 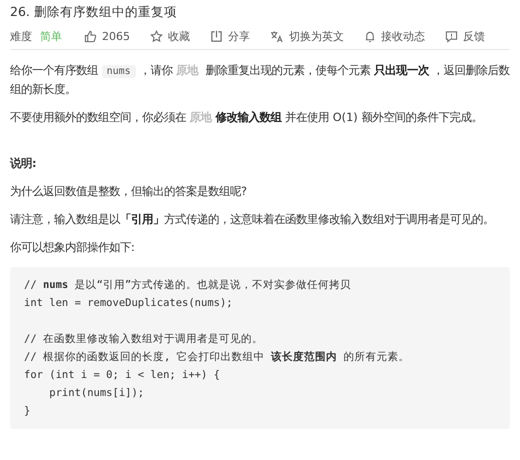 I want to click on code-line: // 在函数里修改输入数组对于调用者是可见的。, so click(x=143, y=339).